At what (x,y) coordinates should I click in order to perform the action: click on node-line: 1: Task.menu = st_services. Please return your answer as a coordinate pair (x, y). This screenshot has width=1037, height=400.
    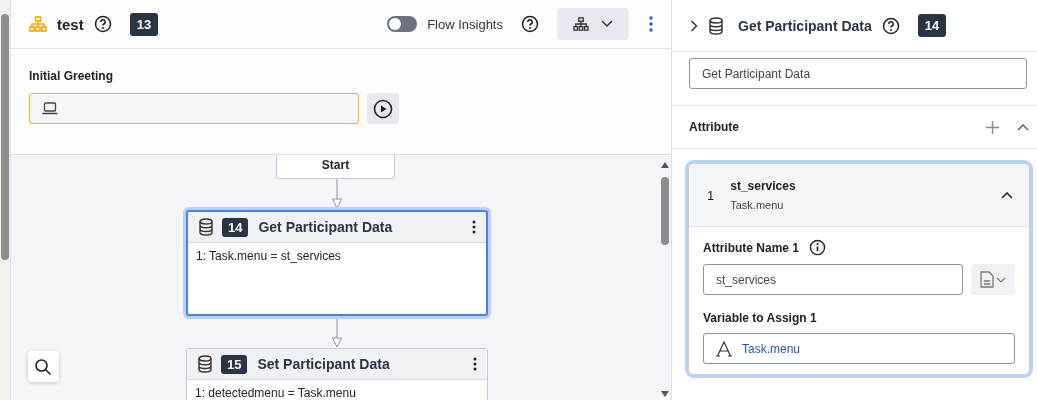
    Looking at the image, I should click on (268, 256).